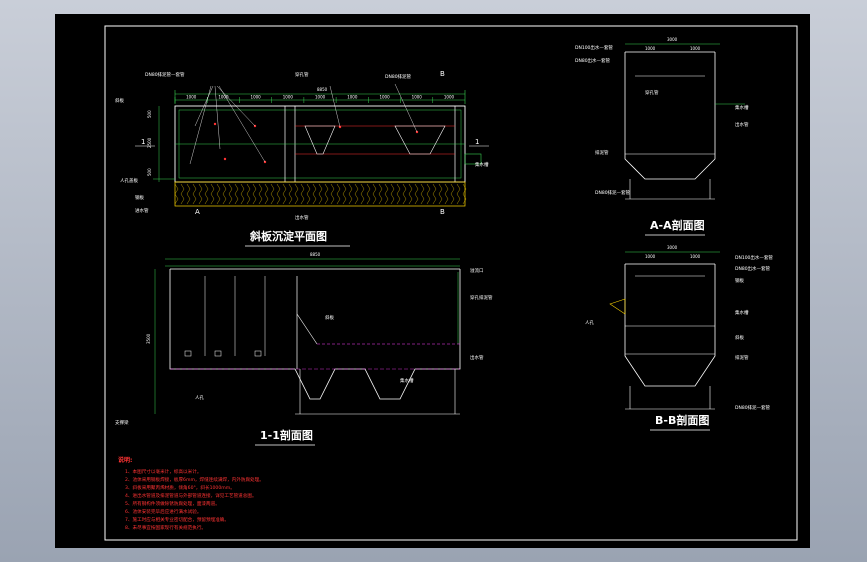  Describe the element at coordinates (602, 152) in the screenshot. I see `aa-label-5: 排泥管` at that location.